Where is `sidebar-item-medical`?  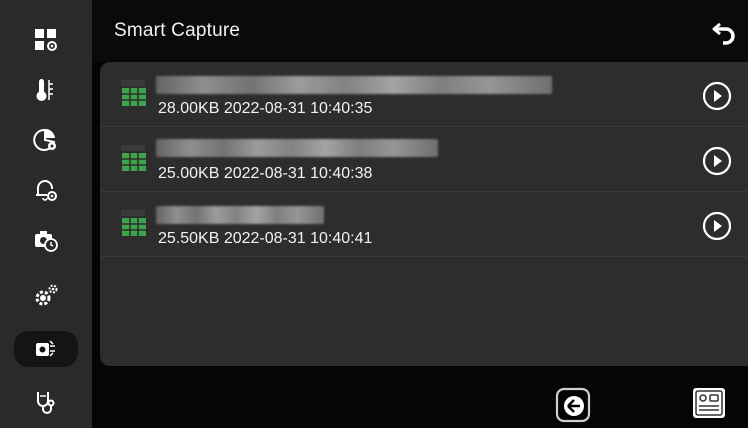 sidebar-item-medical is located at coordinates (46, 402).